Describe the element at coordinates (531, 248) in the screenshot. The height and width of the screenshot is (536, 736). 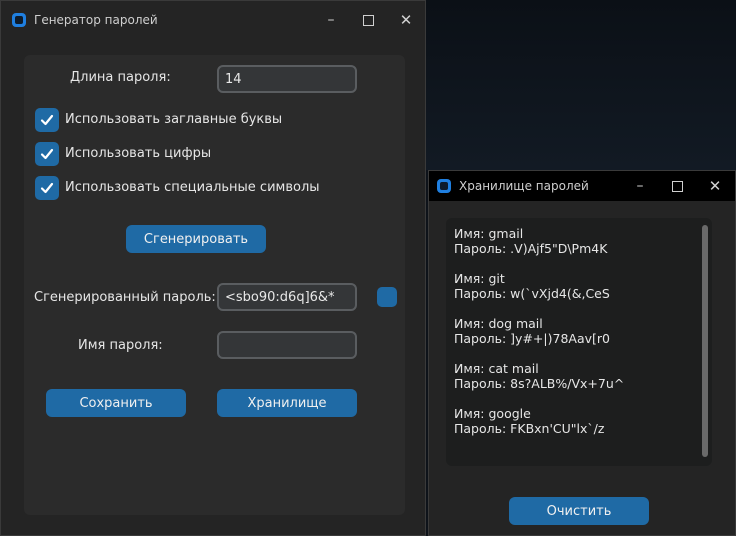
I see `entry-password: Пароль: .V)Ajf5"D\Pm4K` at that location.